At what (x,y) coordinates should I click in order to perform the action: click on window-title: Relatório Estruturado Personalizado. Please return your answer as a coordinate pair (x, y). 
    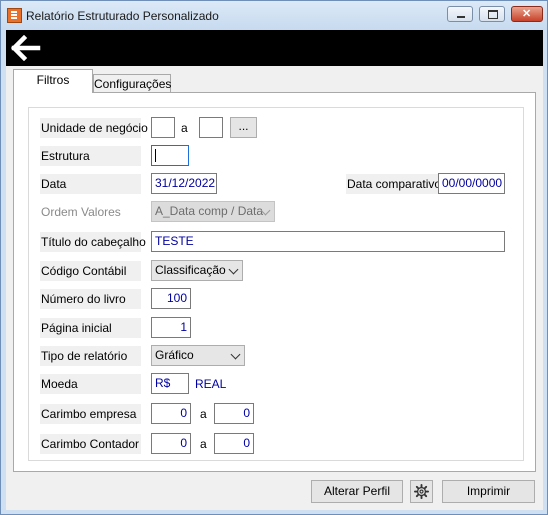
    Looking at the image, I should click on (122, 16).